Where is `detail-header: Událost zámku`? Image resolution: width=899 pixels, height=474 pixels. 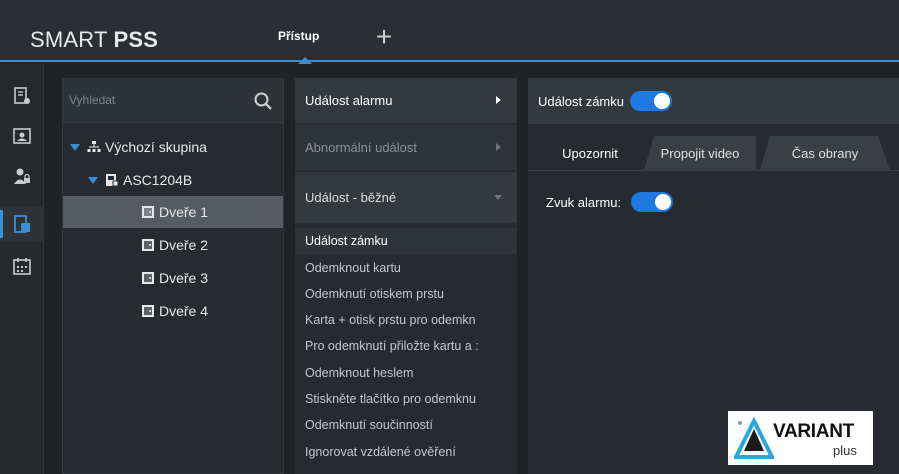 detail-header: Událost zámku is located at coordinates (713, 101).